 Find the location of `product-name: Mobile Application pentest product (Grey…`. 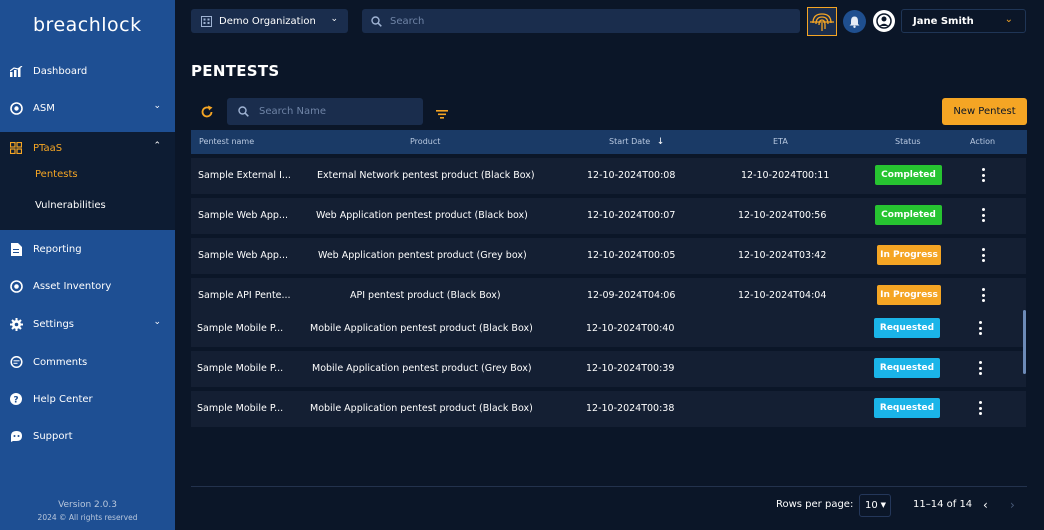

product-name: Mobile Application pentest product (Grey… is located at coordinates (422, 368).